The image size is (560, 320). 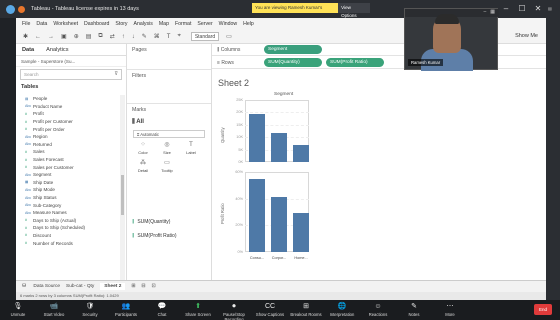 What do you see at coordinates (38, 37) in the screenshot?
I see `back-icon: ←` at bounding box center [38, 37].